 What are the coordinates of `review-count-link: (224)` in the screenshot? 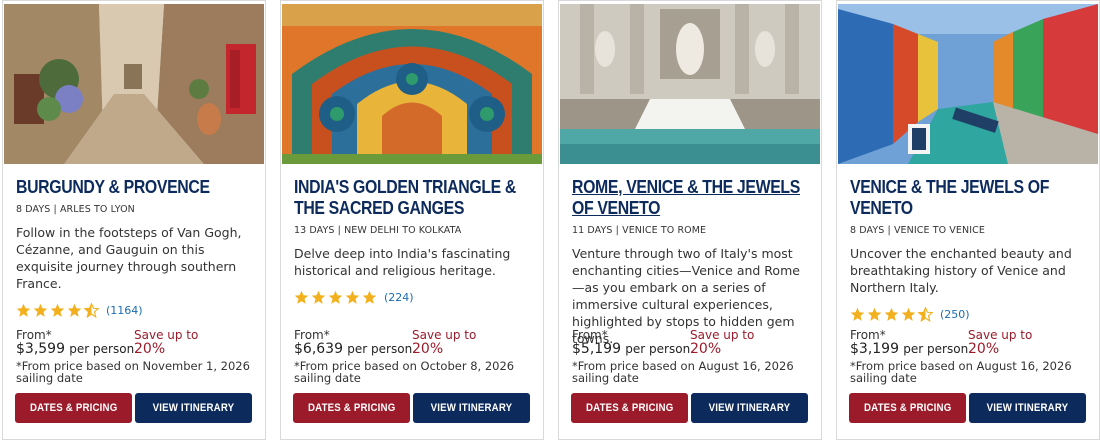 It's located at (399, 297).